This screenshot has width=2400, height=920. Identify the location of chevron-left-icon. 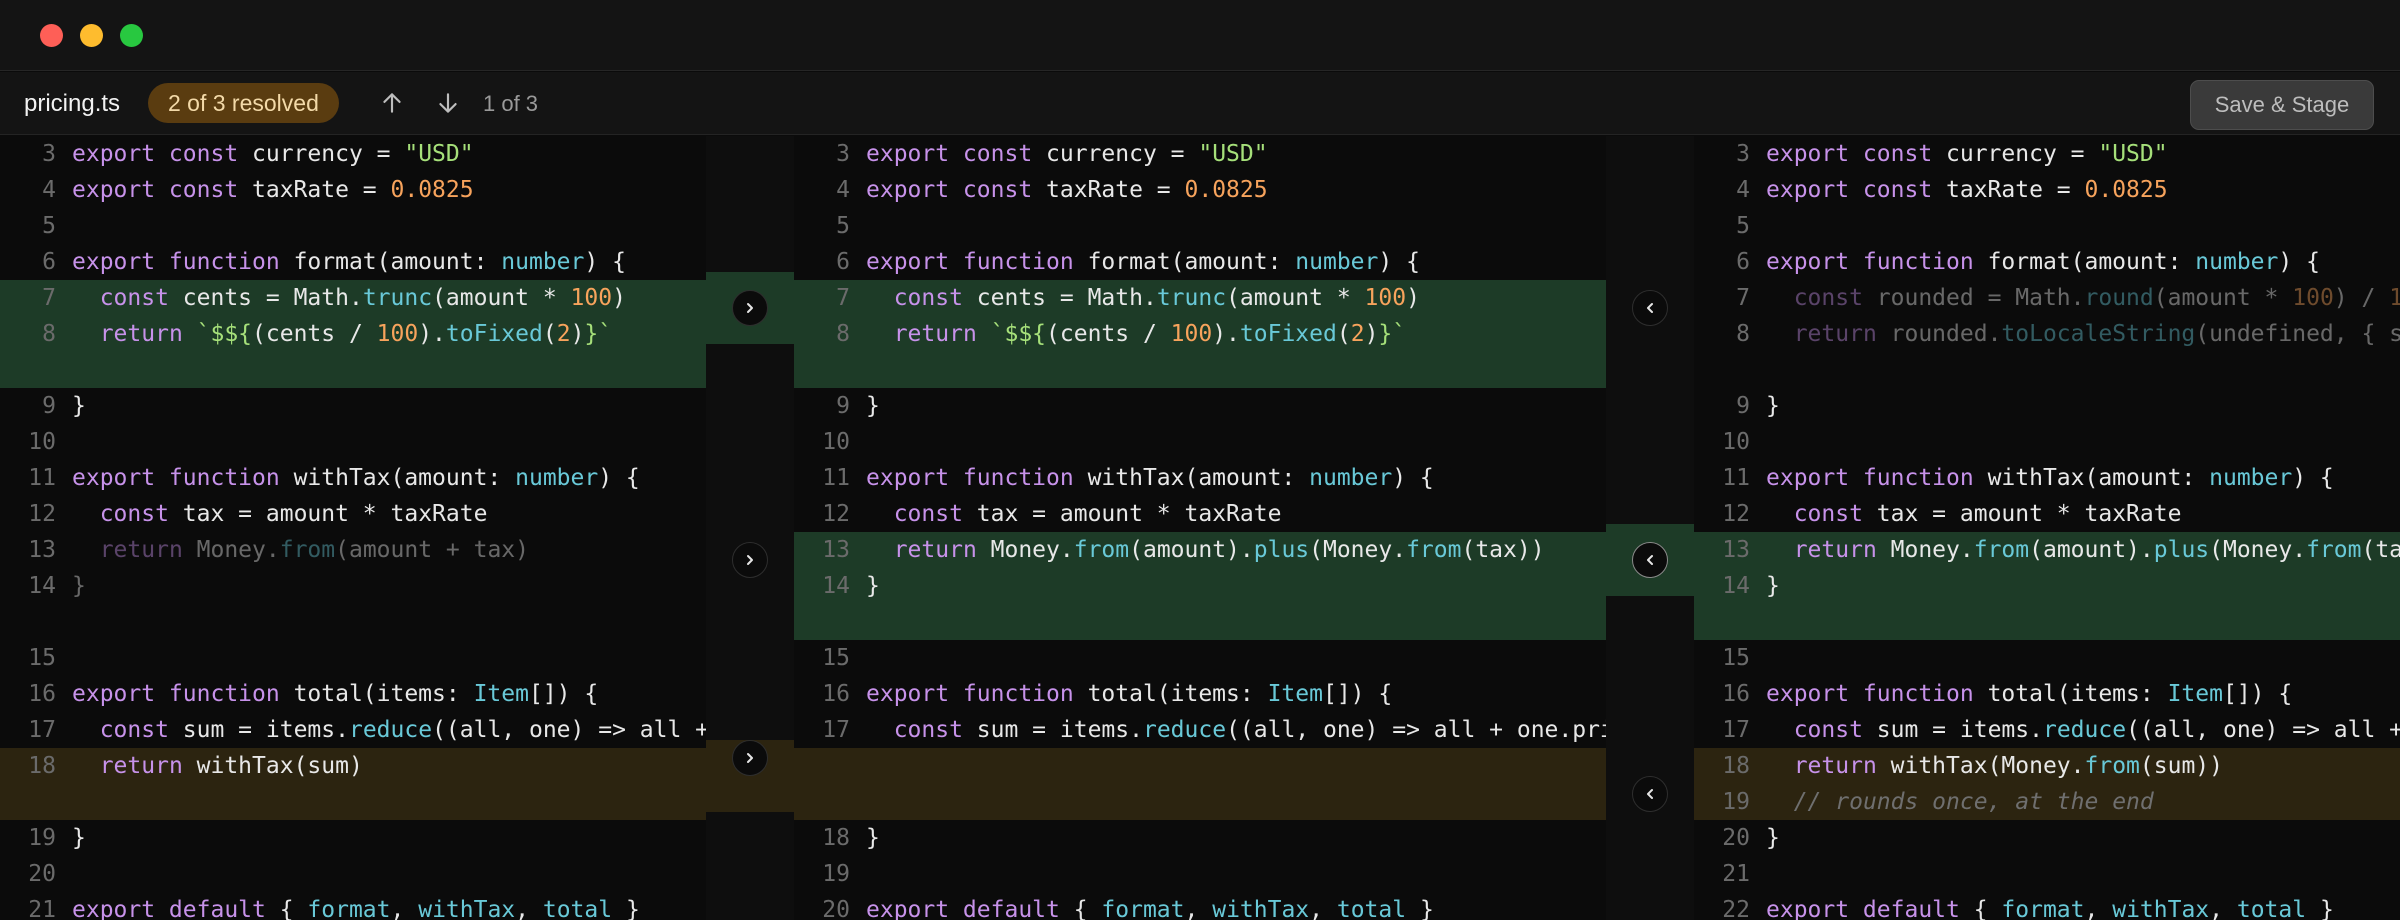
(1650, 308).